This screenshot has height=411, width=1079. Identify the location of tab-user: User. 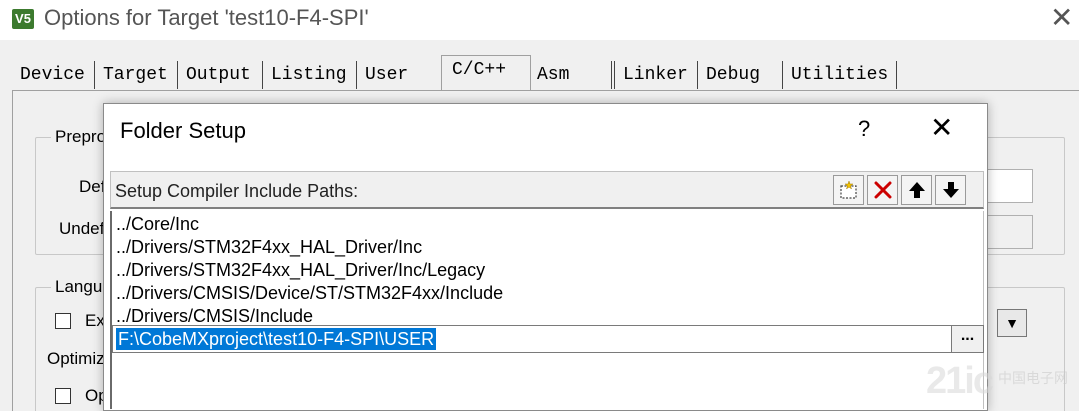
(401, 75).